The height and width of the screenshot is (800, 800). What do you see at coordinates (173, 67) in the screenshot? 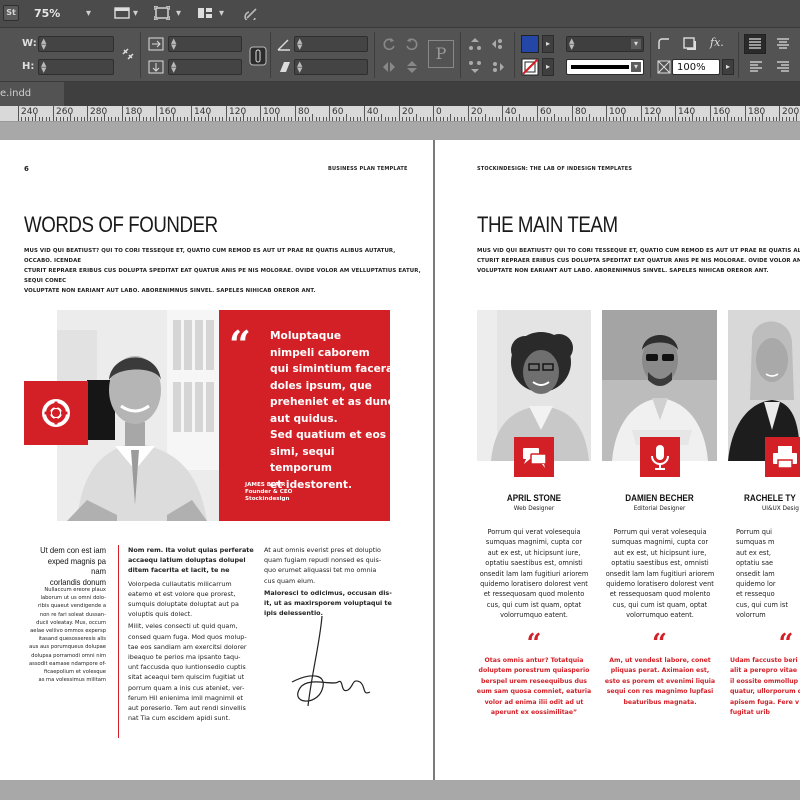
I see `scale-y-stepper-icon: ▲ ▼` at bounding box center [173, 67].